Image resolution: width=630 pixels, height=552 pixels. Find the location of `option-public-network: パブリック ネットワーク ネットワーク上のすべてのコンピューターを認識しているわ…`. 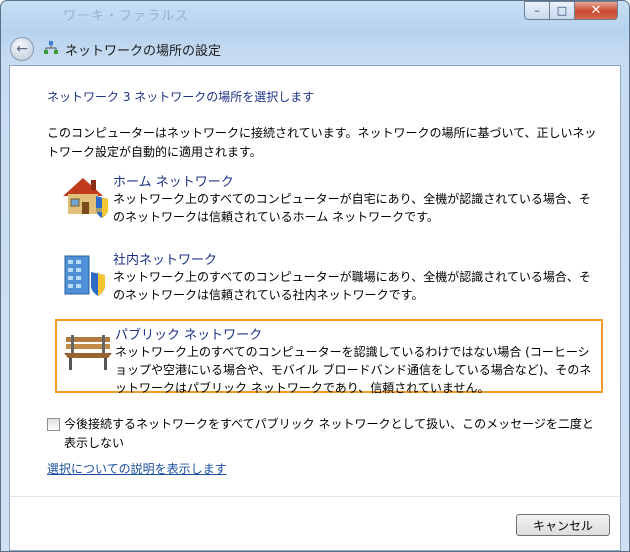

option-public-network: パブリック ネットワーク ネットワーク上のすべてのコンピューターを認識しているわ… is located at coordinates (329, 357).